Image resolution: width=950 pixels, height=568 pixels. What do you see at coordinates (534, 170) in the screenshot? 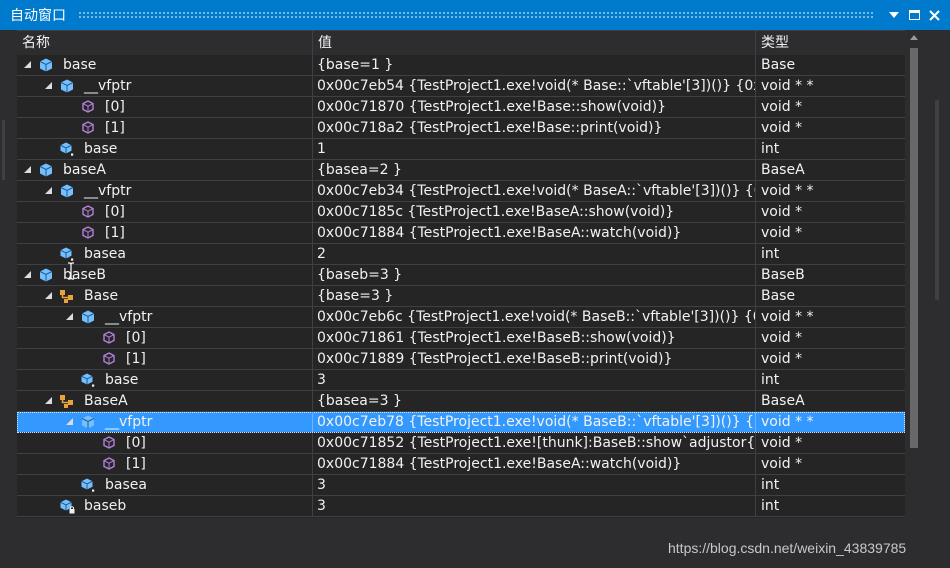
I see `value-cell: {basea=2 }` at bounding box center [534, 170].